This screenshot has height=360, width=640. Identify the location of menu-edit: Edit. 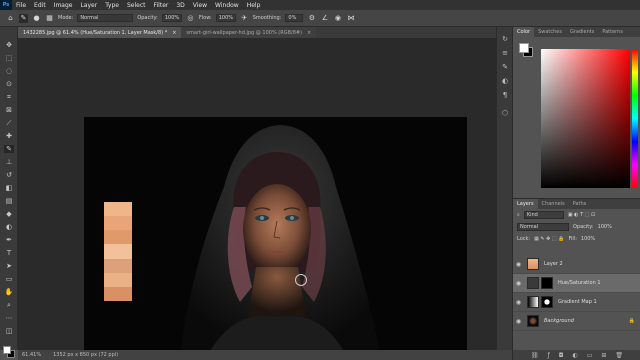
(40, 5).